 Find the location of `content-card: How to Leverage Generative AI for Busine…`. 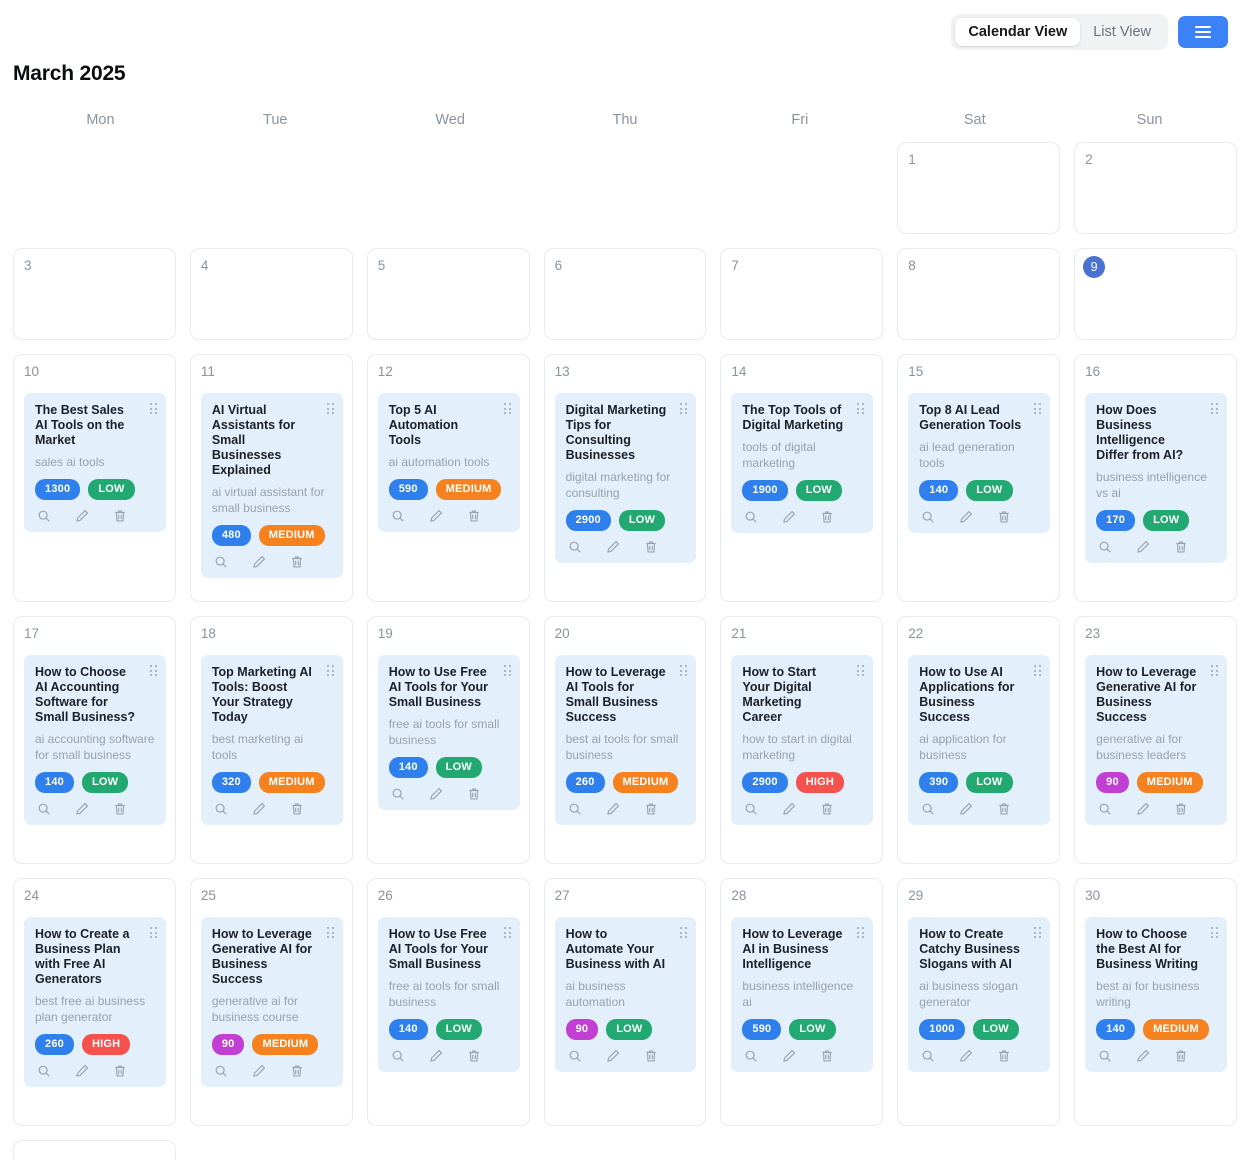

content-card: How to Leverage Generative AI for Busine… is located at coordinates (1156, 740).